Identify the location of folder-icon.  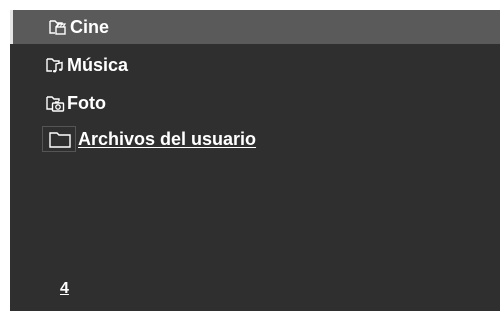
(60, 140).